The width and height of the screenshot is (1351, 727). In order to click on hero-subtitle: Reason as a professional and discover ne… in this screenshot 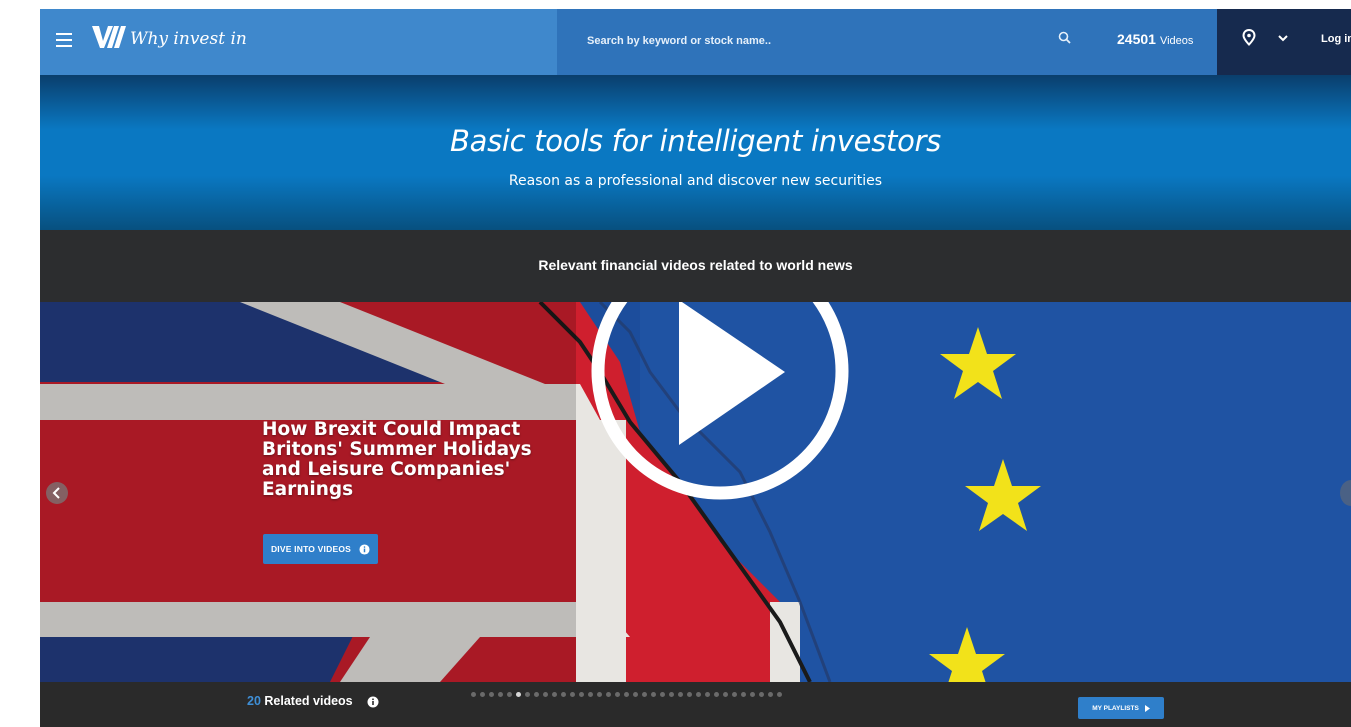, I will do `click(695, 181)`.